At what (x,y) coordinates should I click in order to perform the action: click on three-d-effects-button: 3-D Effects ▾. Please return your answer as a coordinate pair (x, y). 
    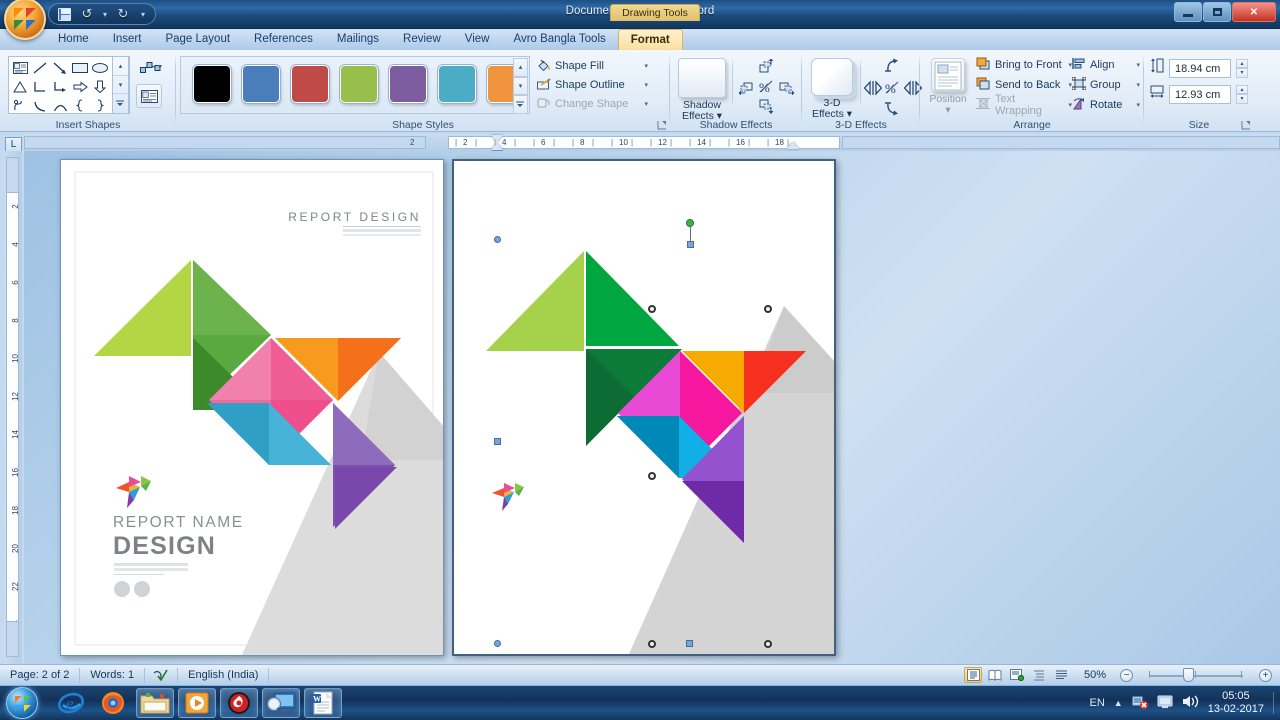
    Looking at the image, I should click on (832, 89).